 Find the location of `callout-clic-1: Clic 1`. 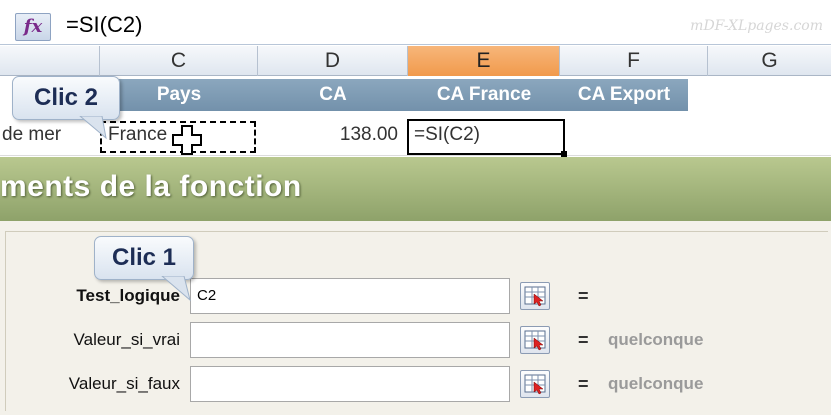

callout-clic-1: Clic 1 is located at coordinates (144, 258).